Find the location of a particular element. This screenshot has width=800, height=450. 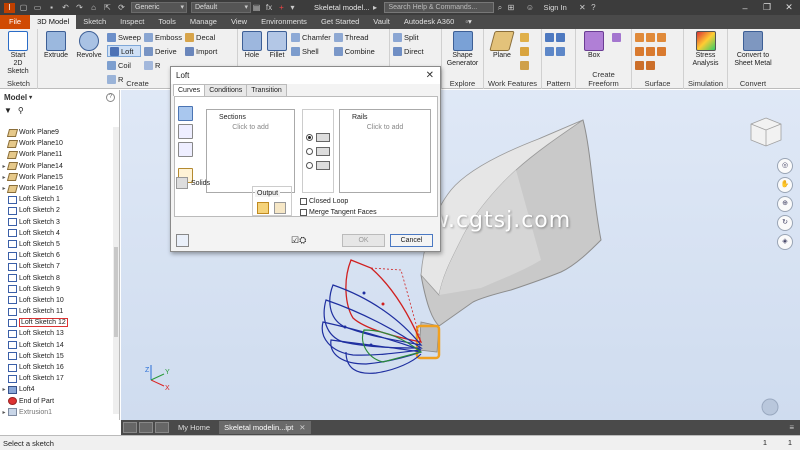

shell-button: Shell is located at coordinates (311, 51).